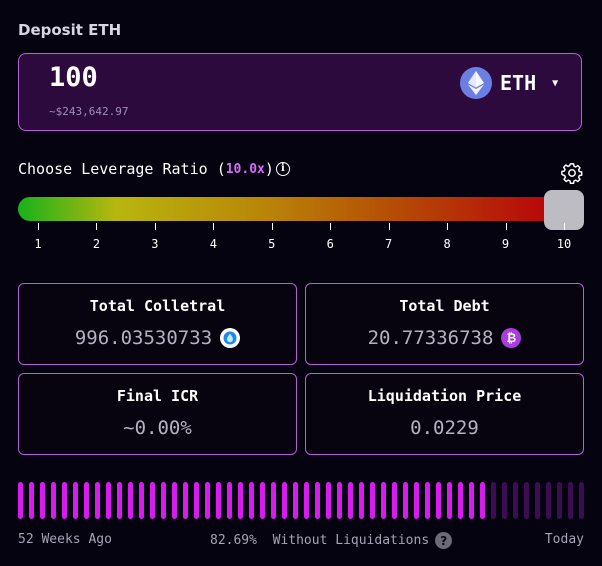  Describe the element at coordinates (89, 111) in the screenshot. I see `deposit-usd-value: ~$243,642.97` at that location.